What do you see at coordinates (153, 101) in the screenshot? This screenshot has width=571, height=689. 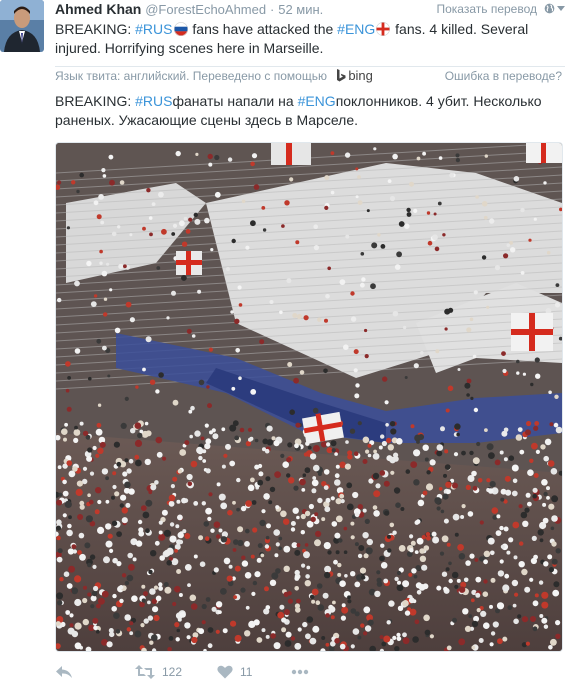 I see `hashtag-rus-translated: #RUS` at bounding box center [153, 101].